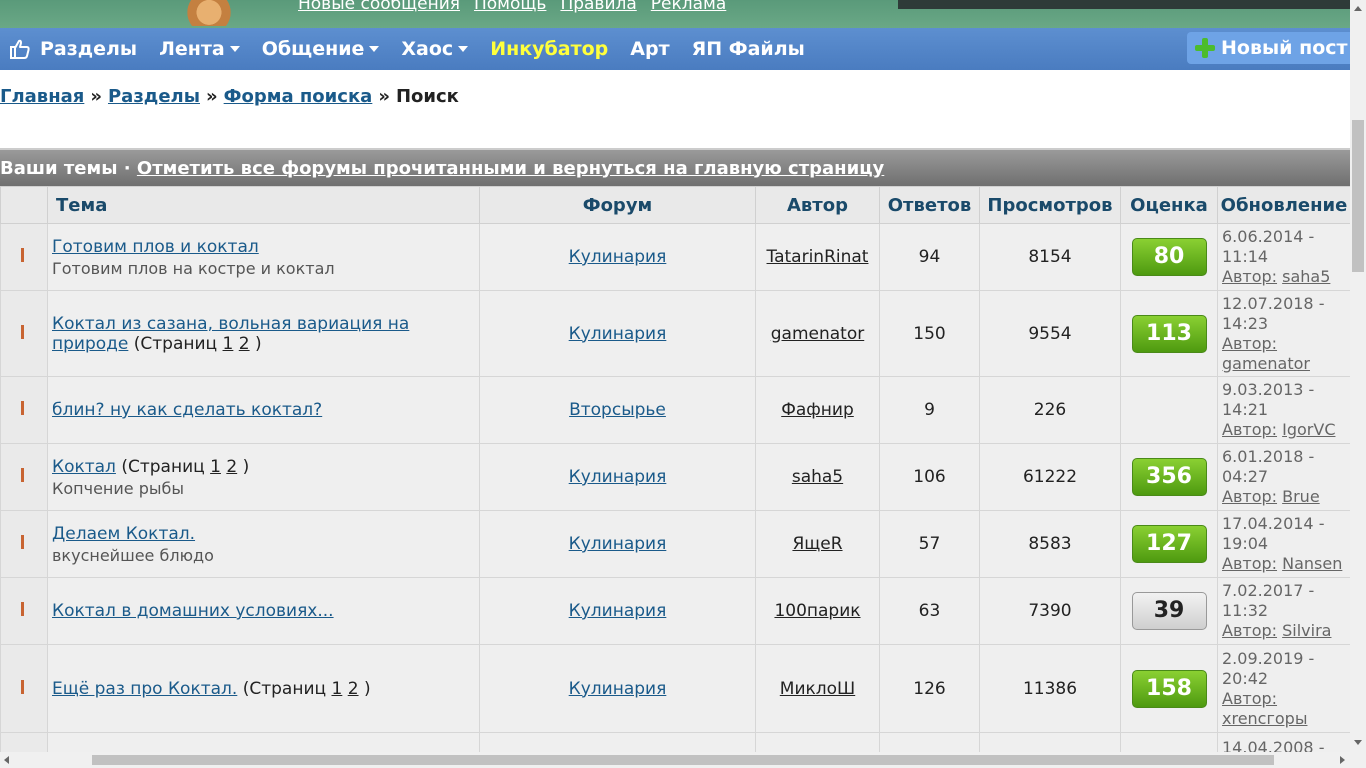  Describe the element at coordinates (1284, 205) in the screenshot. I see `col-updated-header: Обновление` at that location.